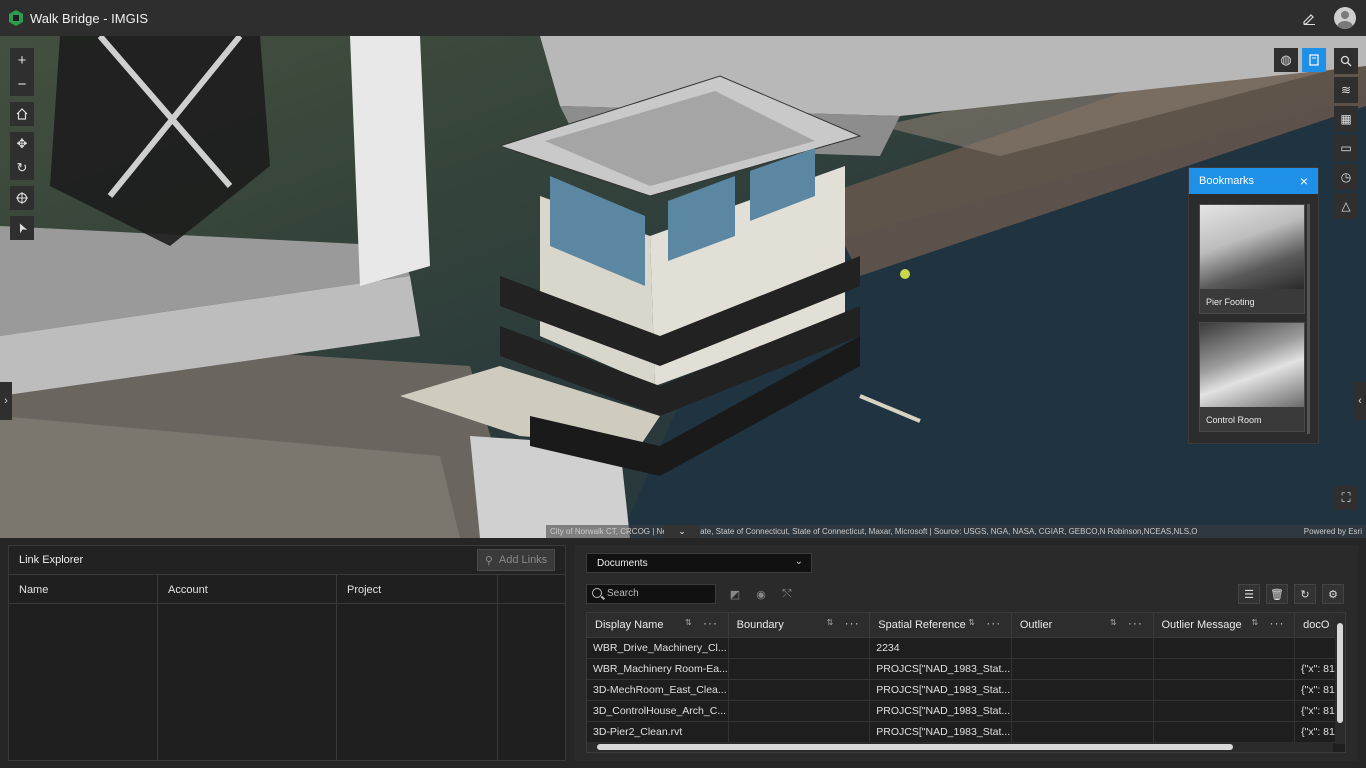  Describe the element at coordinates (800, 625) in the screenshot. I see `column-header-boundary: Boundary ⇅ ···` at that location.